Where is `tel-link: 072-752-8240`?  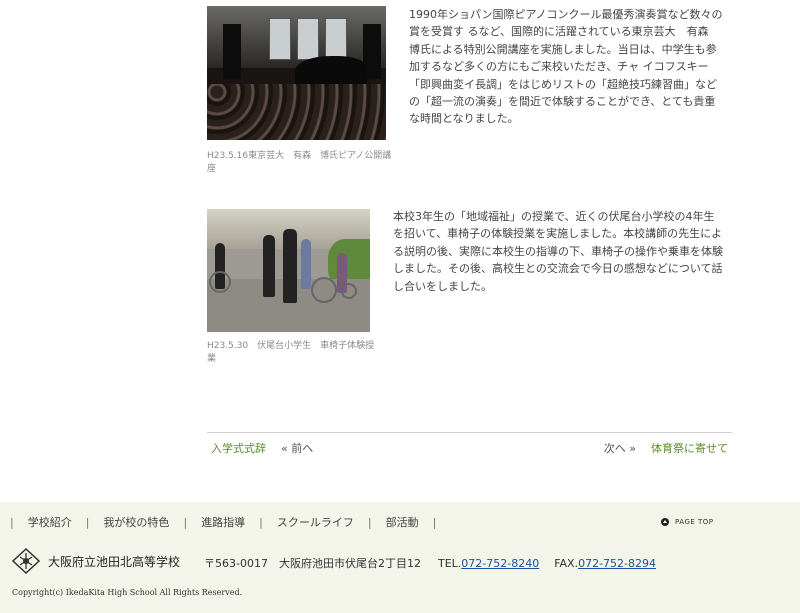 tel-link: 072-752-8240 is located at coordinates (500, 563).